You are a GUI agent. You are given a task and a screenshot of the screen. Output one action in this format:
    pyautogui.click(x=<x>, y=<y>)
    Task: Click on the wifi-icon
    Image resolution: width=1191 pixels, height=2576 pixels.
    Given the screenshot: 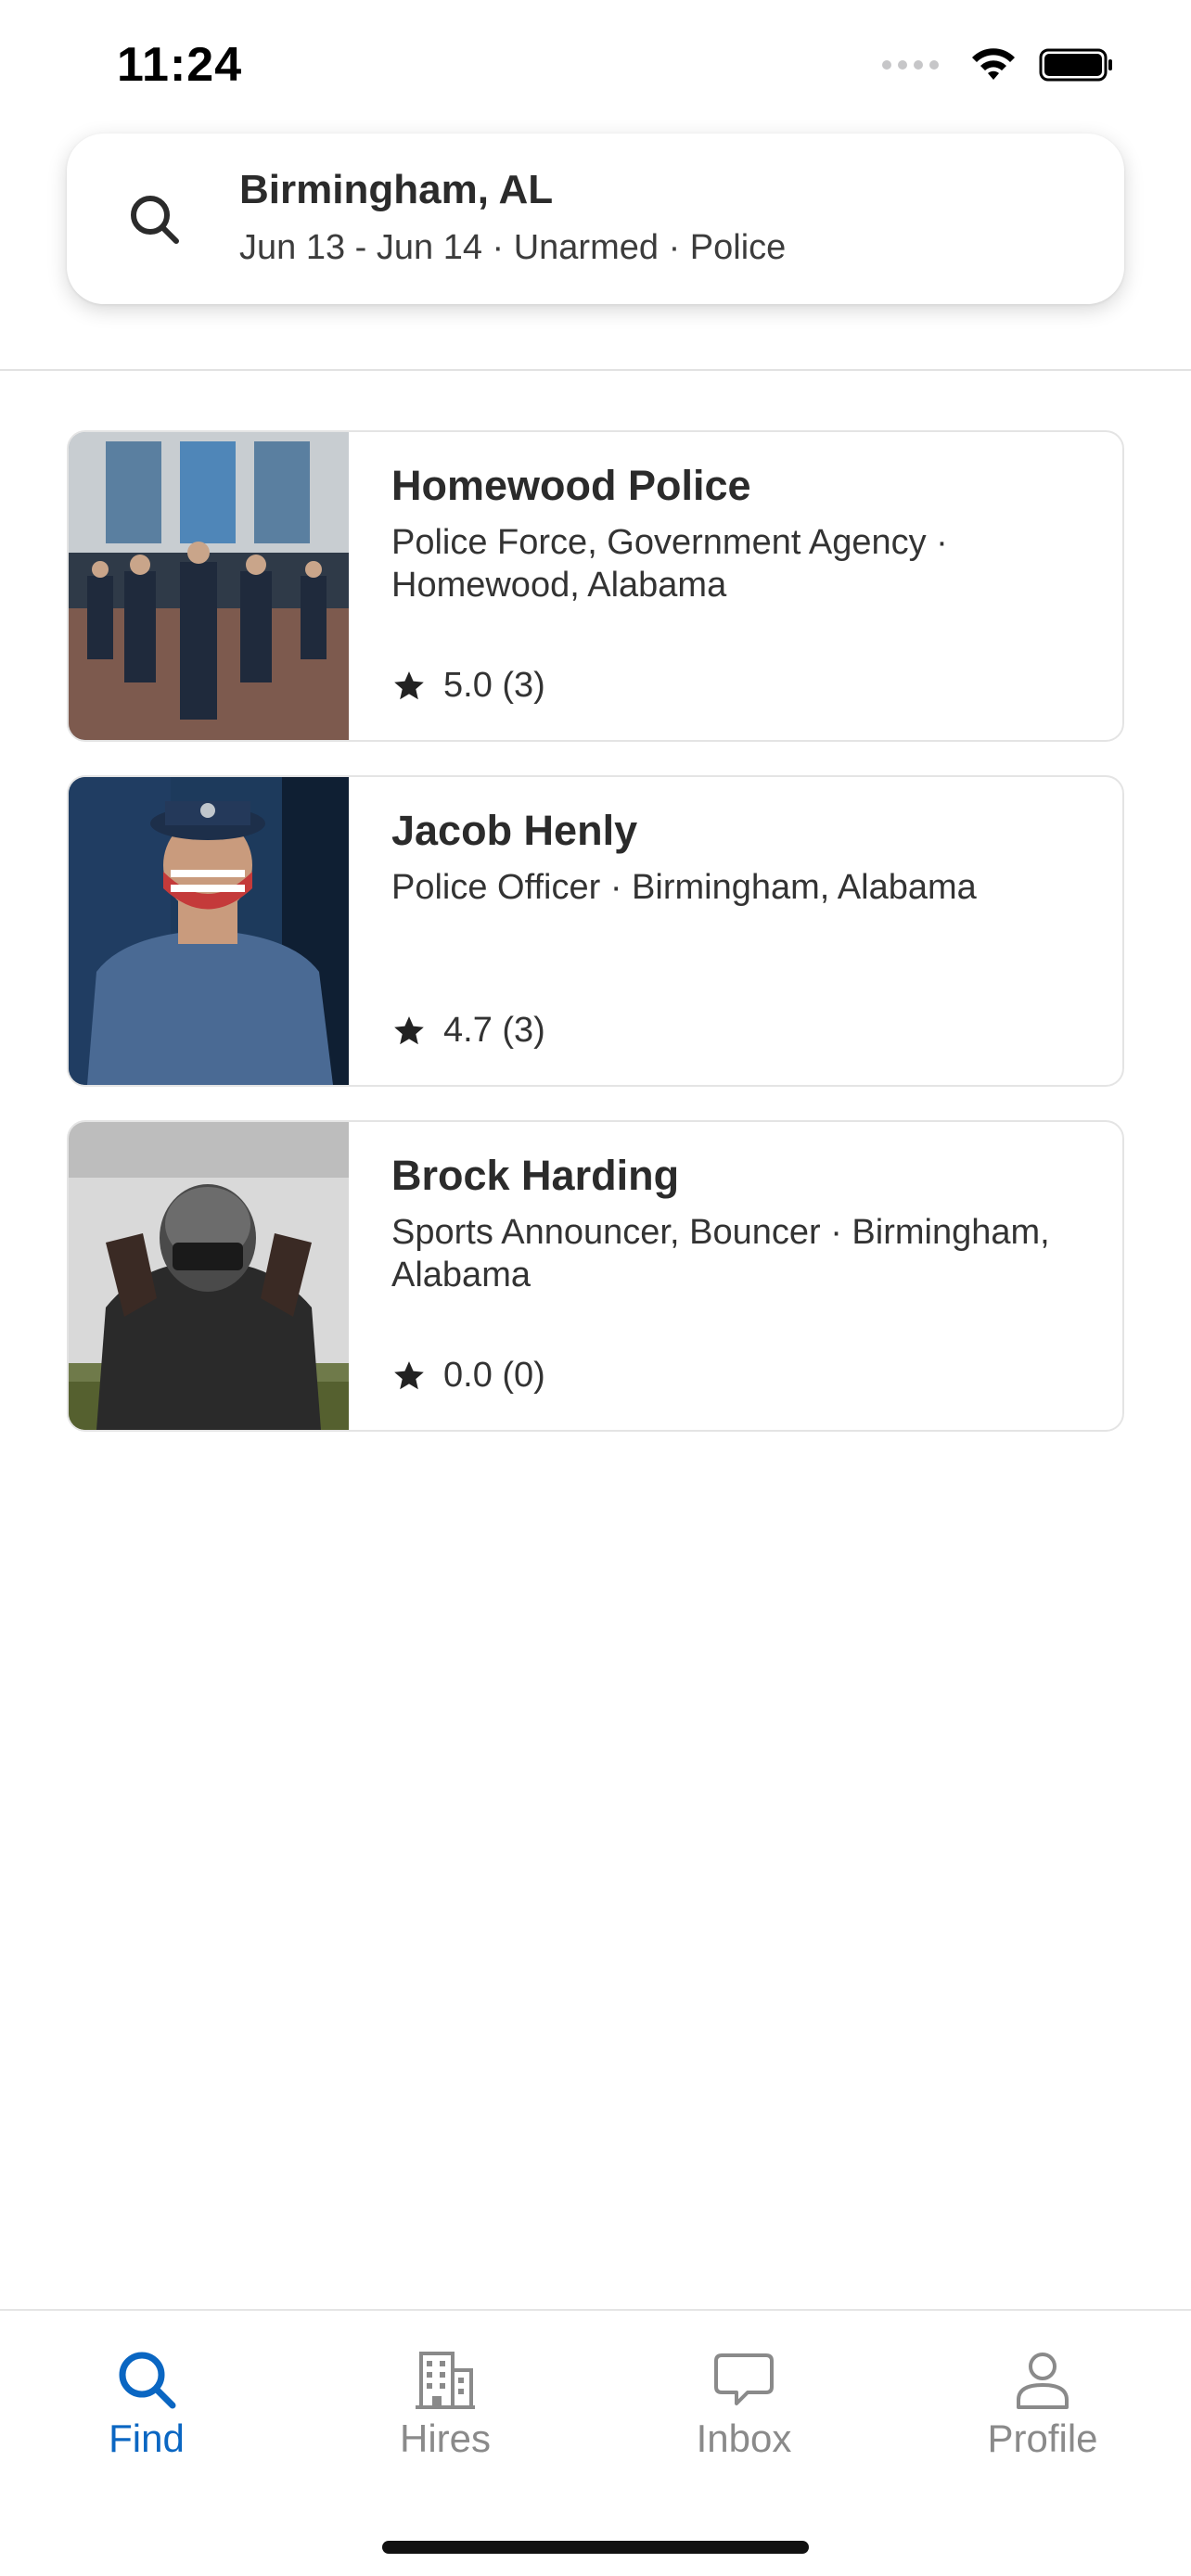 What is the action you would take?
    pyautogui.click(x=993, y=64)
    